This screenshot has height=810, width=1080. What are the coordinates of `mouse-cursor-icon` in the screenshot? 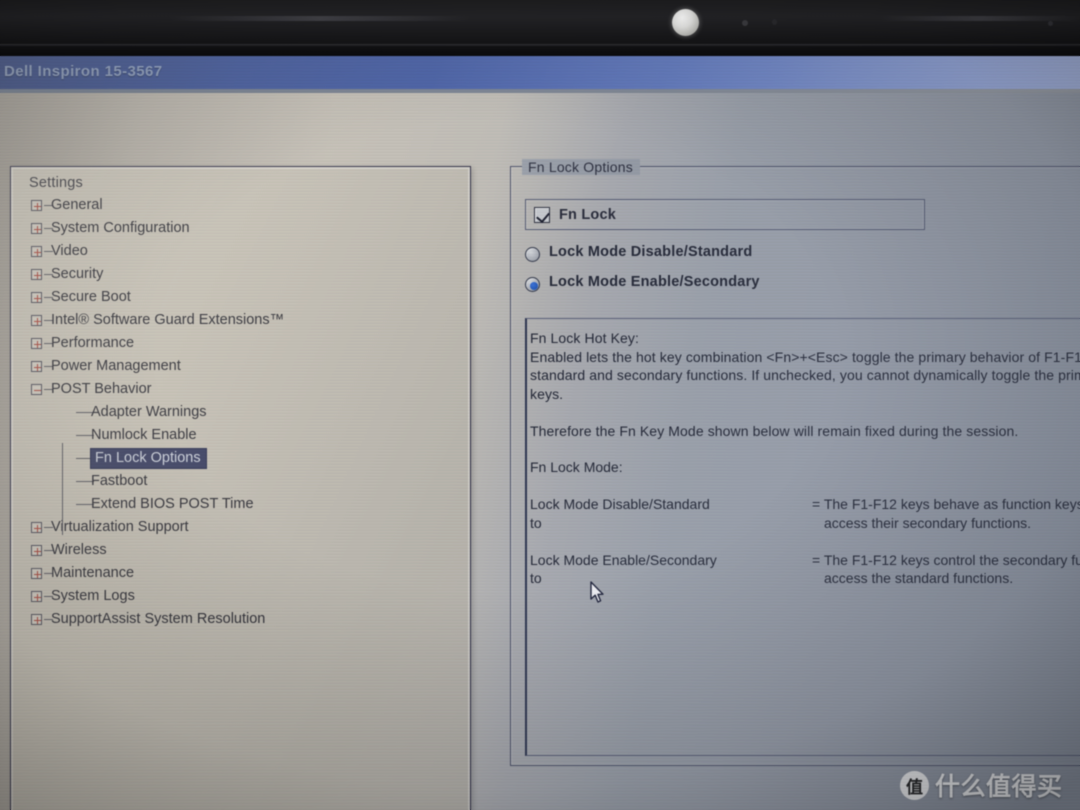 It's located at (597, 592).